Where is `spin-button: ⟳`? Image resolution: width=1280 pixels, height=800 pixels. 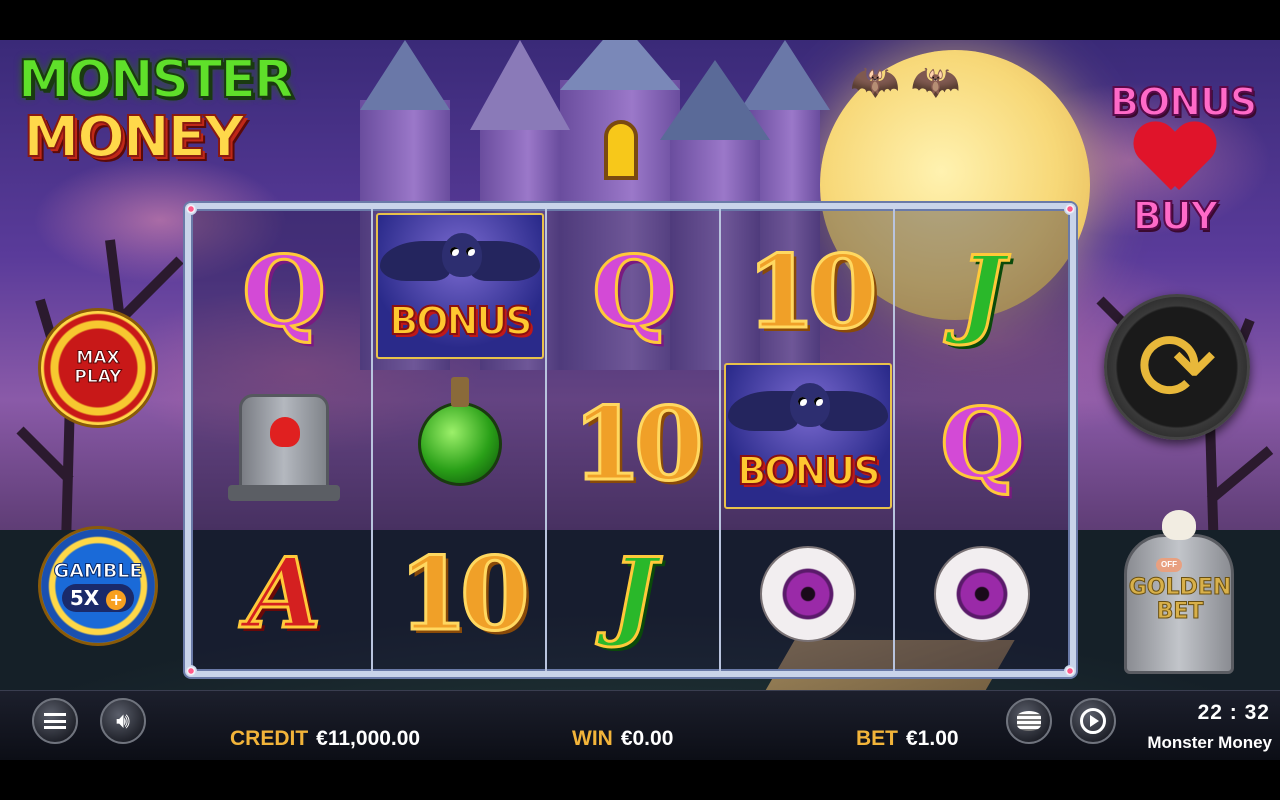
spin-button: ⟳ is located at coordinates (1177, 367).